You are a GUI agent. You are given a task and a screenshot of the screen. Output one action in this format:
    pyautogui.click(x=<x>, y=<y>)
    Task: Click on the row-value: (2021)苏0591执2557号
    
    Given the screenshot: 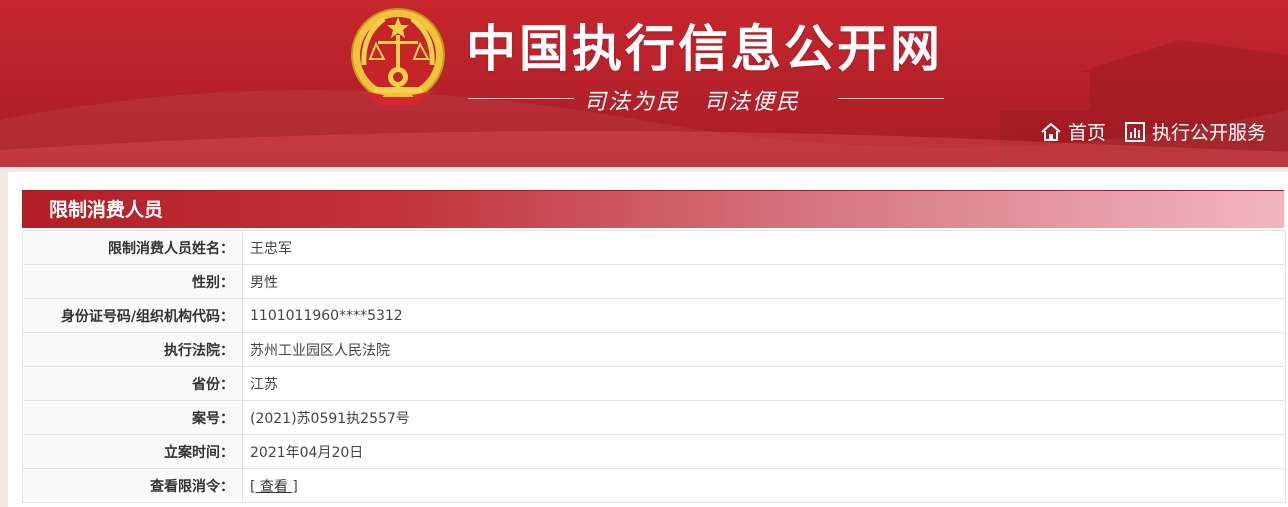 What is the action you would take?
    pyautogui.click(x=764, y=417)
    